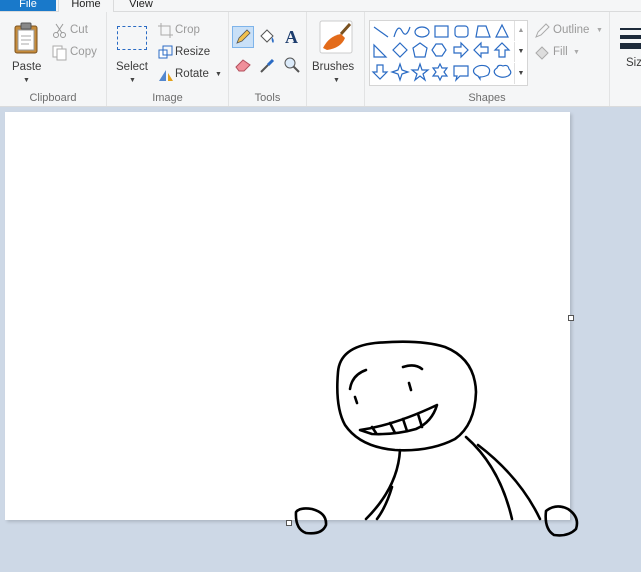  What do you see at coordinates (86, 6) in the screenshot?
I see `tab-home: Home` at bounding box center [86, 6].